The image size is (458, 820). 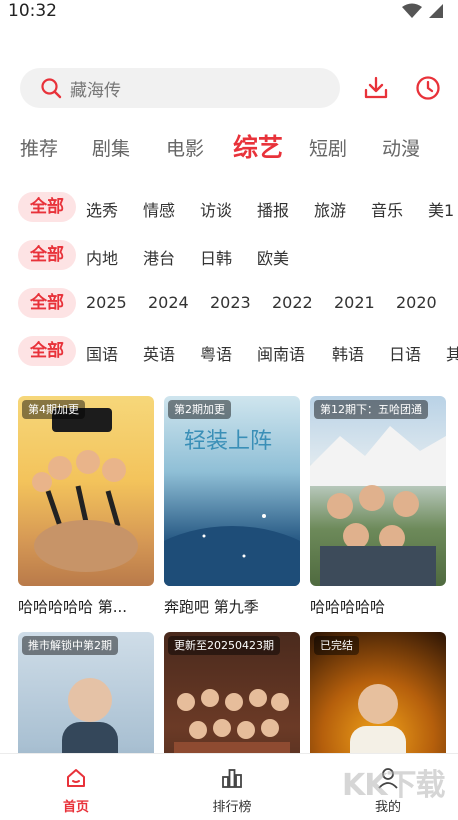 I want to click on card-title: 哈哈哈哈哈, so click(x=348, y=607).